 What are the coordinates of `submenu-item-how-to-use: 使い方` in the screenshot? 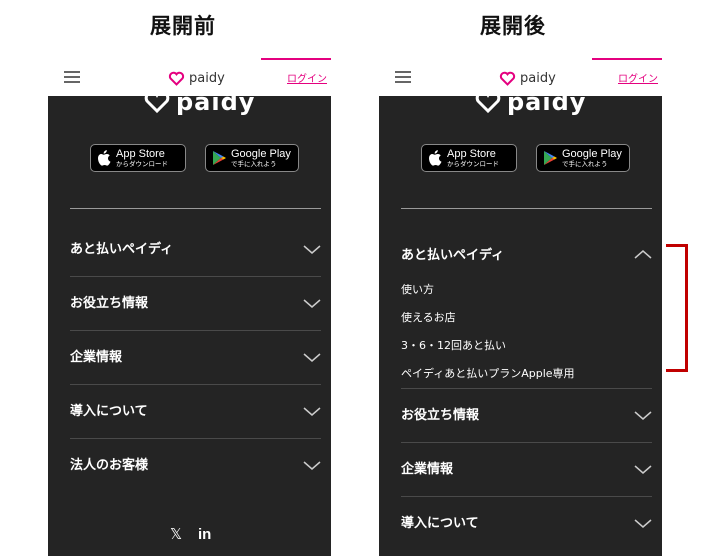 It's located at (417, 289).